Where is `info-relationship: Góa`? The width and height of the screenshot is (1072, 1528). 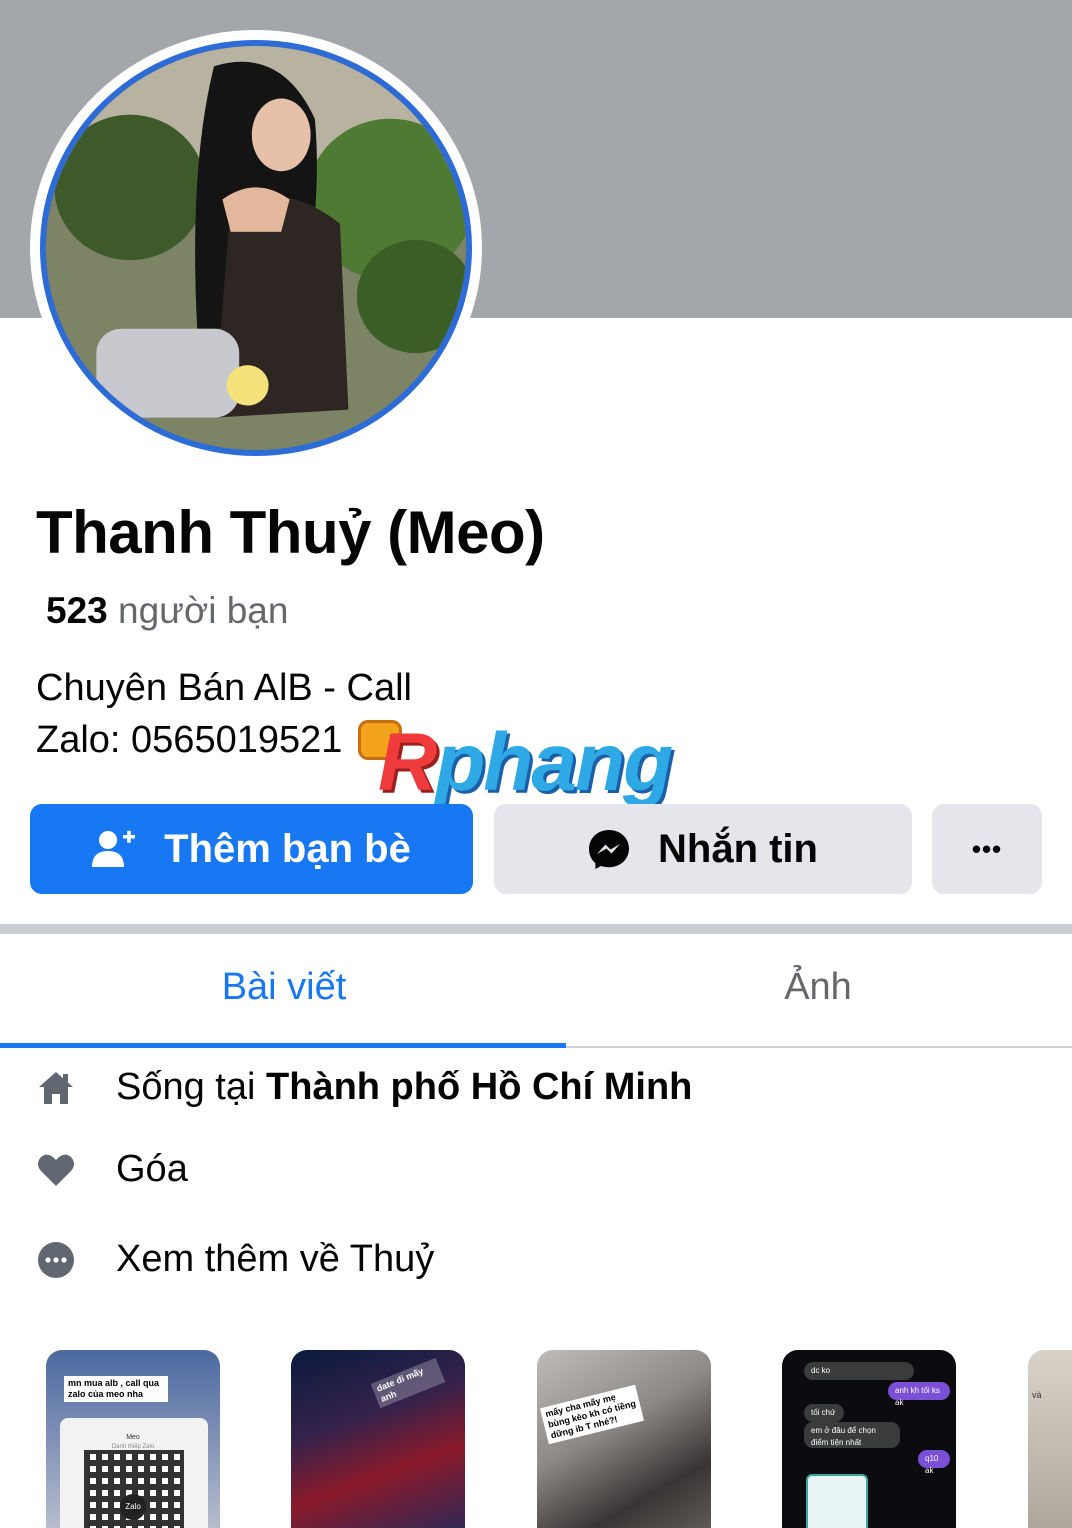
info-relationship: Góa is located at coordinates (112, 1169).